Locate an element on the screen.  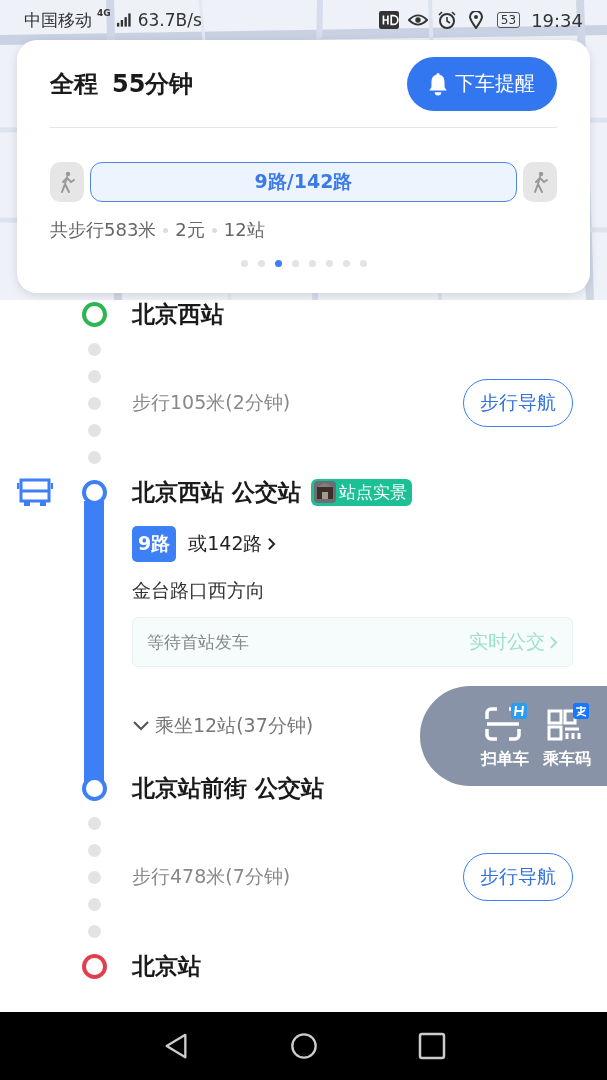
route-fact: 12站 is located at coordinates (244, 230).